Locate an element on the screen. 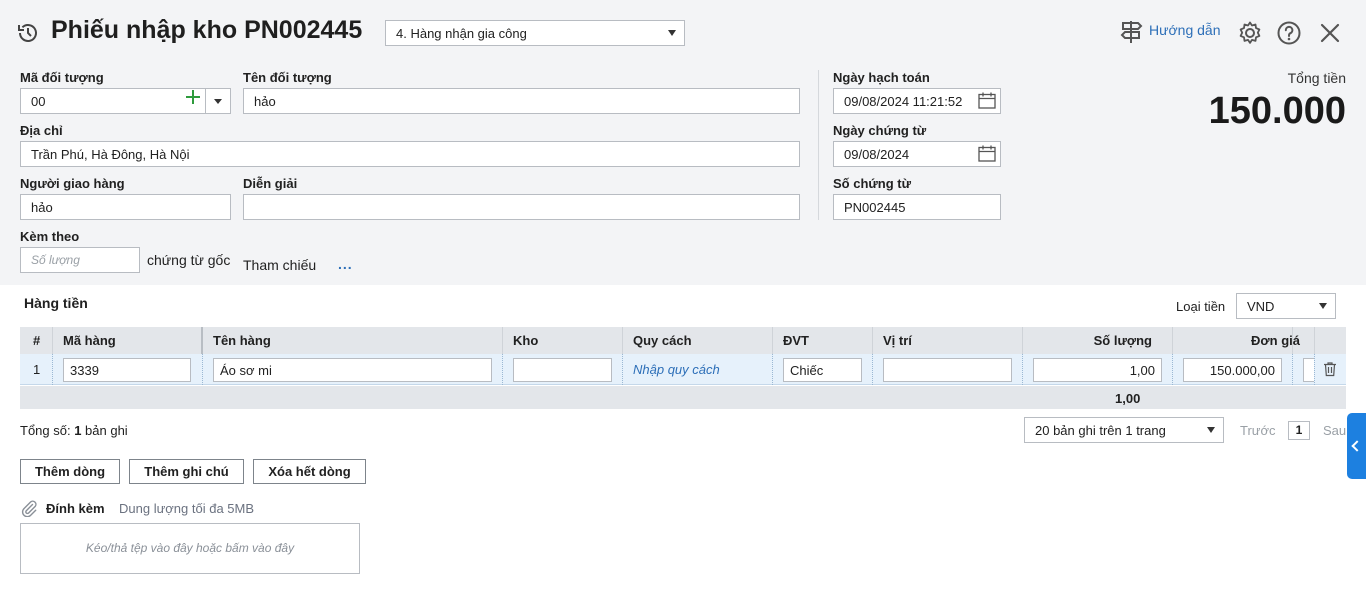 The height and width of the screenshot is (604, 1366). unit-input: Chiếc is located at coordinates (822, 370).